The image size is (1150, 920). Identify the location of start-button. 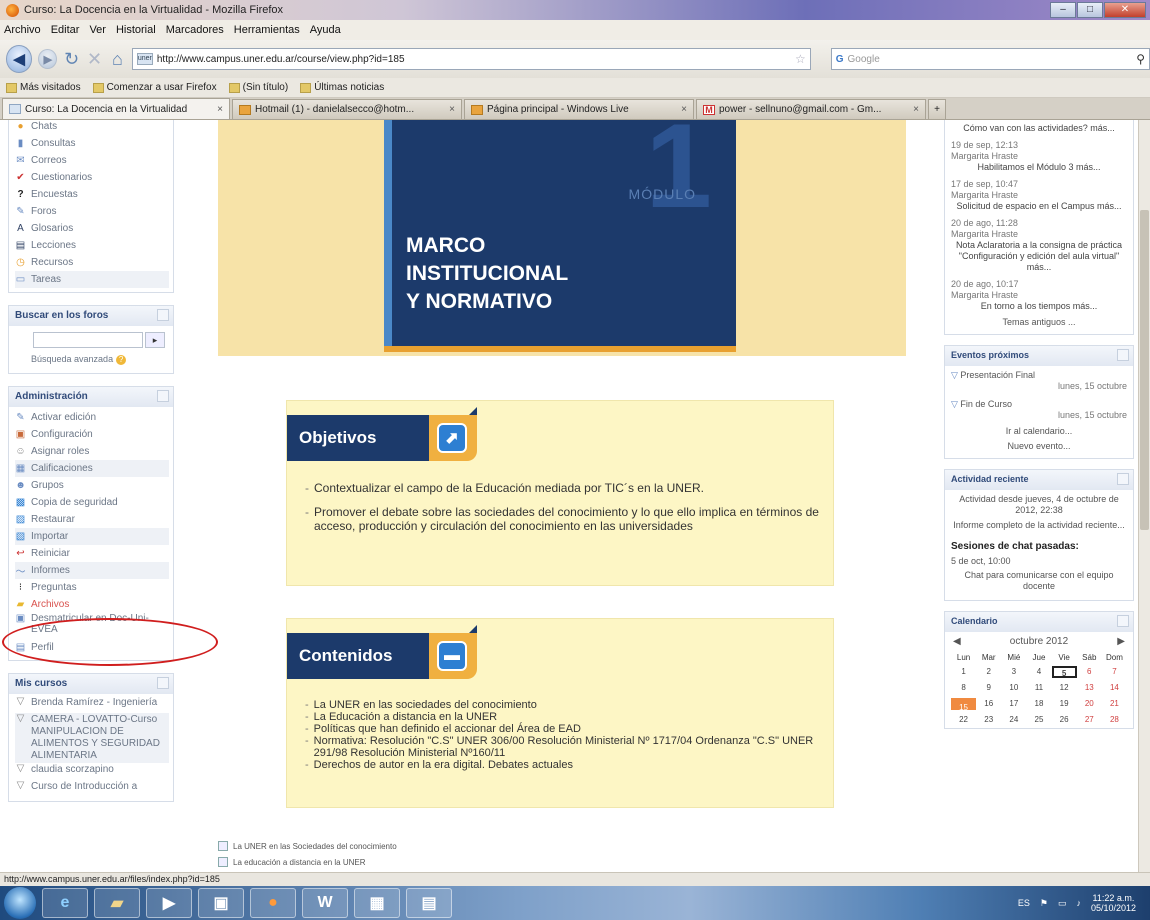
(20, 903).